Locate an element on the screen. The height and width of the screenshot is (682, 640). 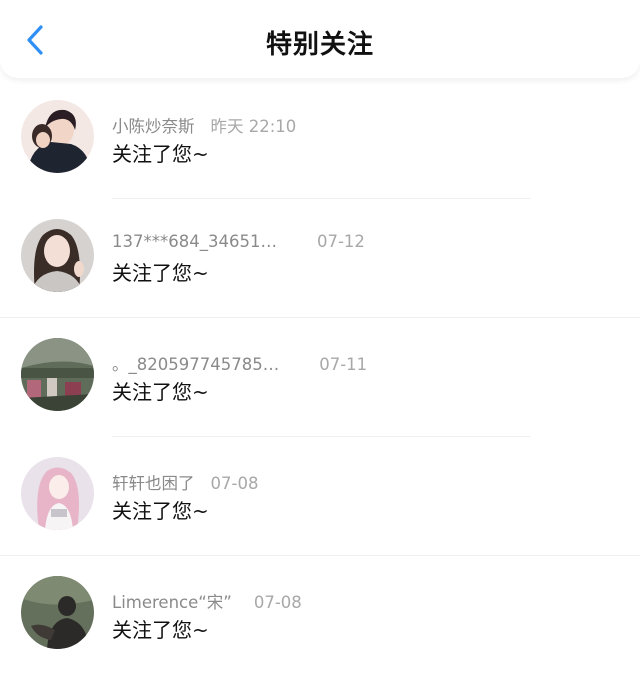
user-name: 轩轩也困了 is located at coordinates (153, 483).